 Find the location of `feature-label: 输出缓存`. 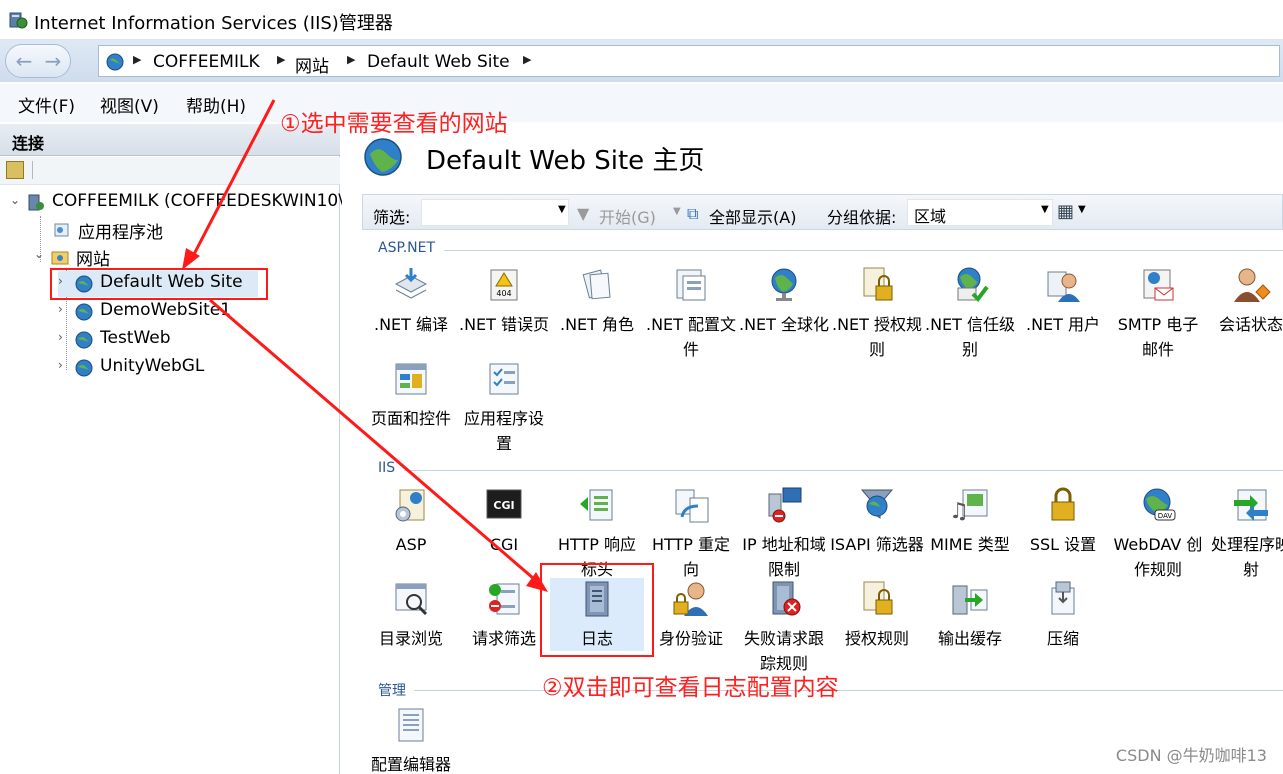

feature-label: 输出缓存 is located at coordinates (969, 638).